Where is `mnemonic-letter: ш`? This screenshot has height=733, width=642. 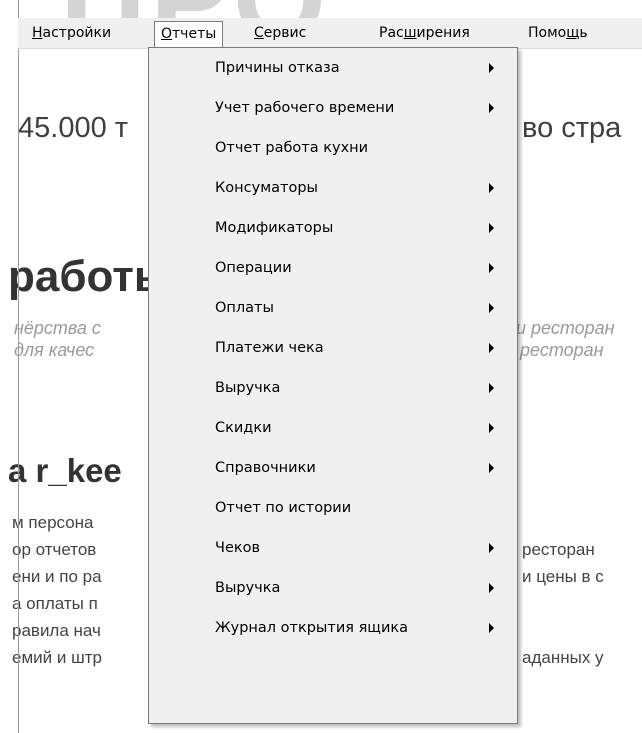
mnemonic-letter: ш is located at coordinates (410, 33).